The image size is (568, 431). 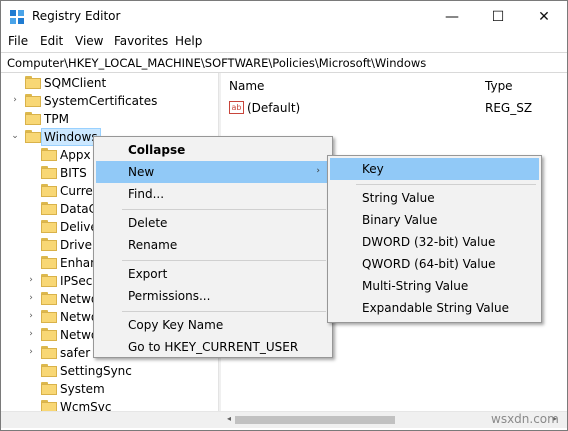 I want to click on submenu-item-expandable-string-value-label: Expandable String Value, so click(x=435, y=308).